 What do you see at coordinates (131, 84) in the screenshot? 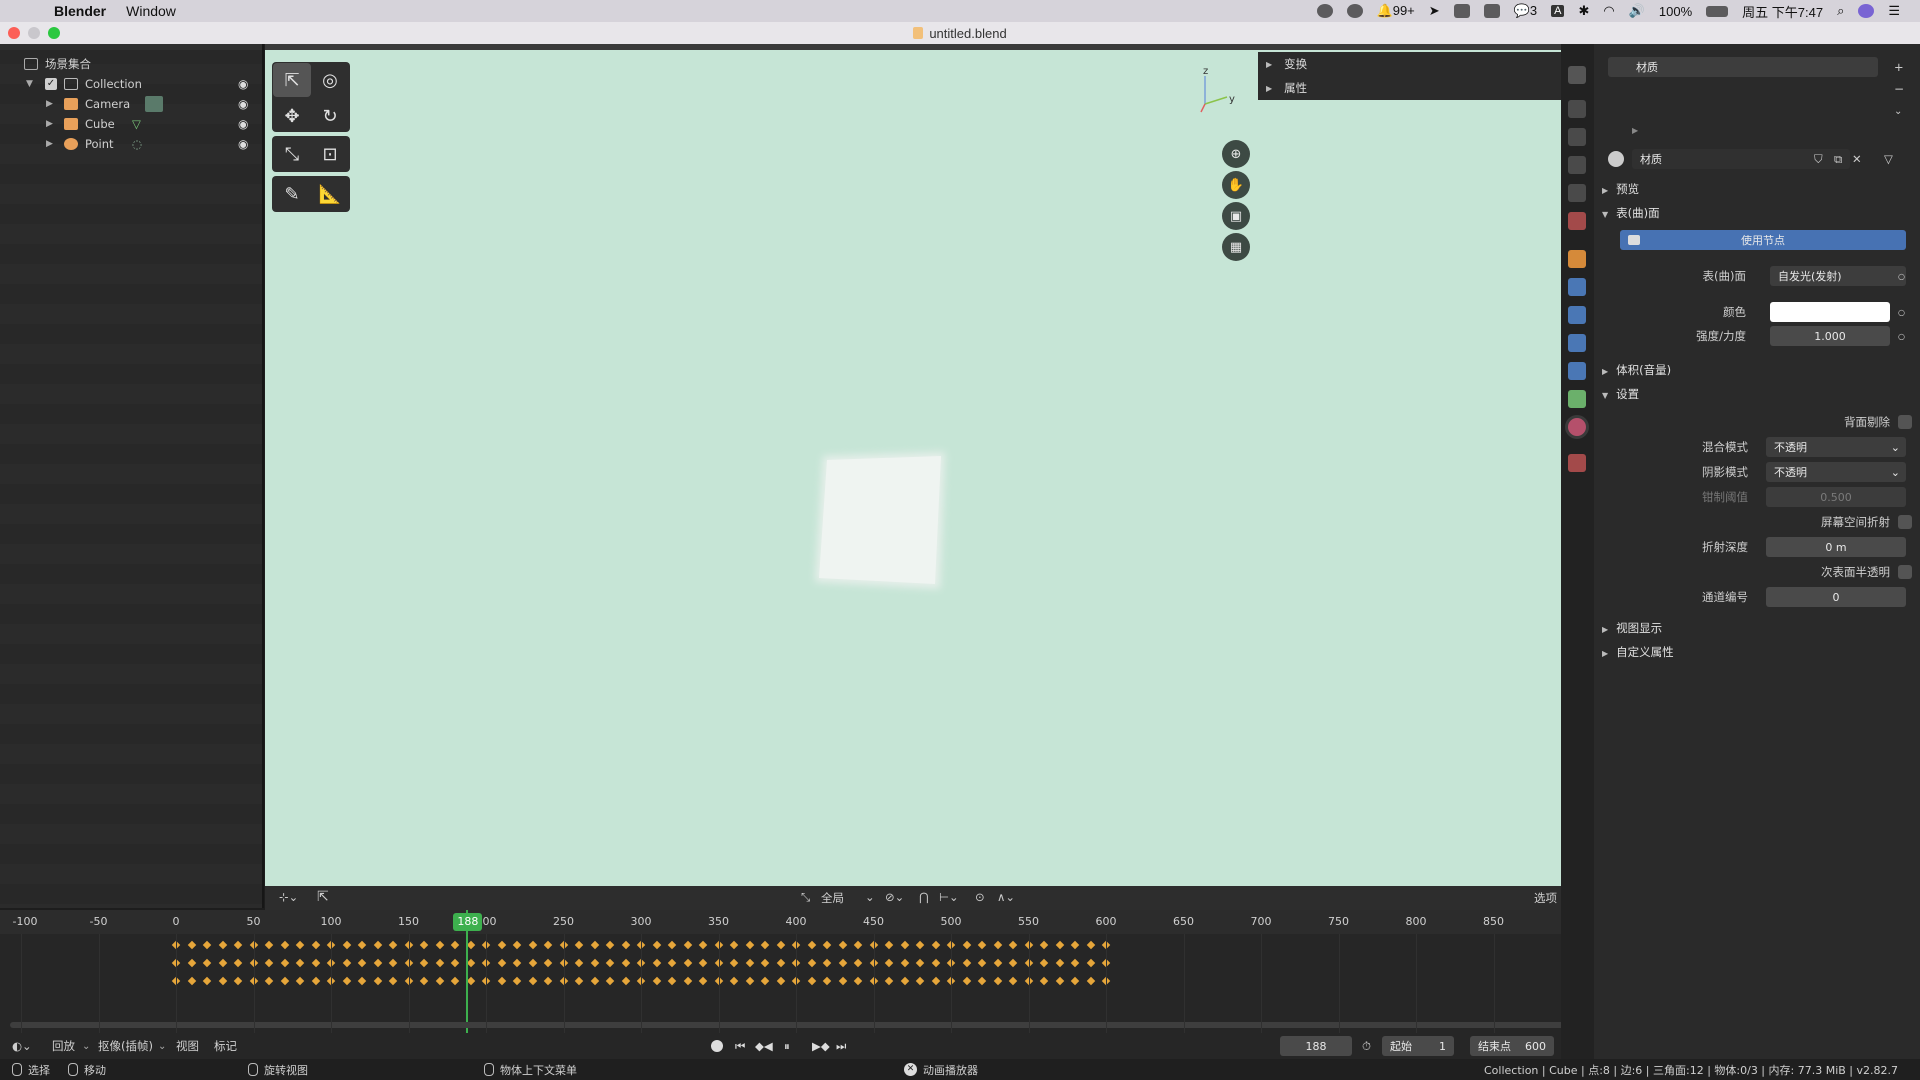
I see `outliner-row-collection: ▼ ✓ Collection ◉` at bounding box center [131, 84].